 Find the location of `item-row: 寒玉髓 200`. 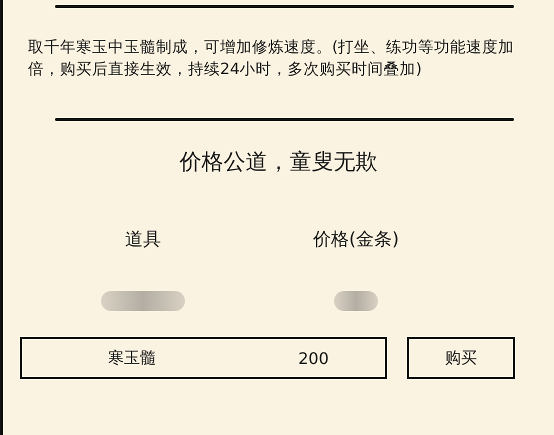

item-row: 寒玉髓 200 is located at coordinates (203, 358).